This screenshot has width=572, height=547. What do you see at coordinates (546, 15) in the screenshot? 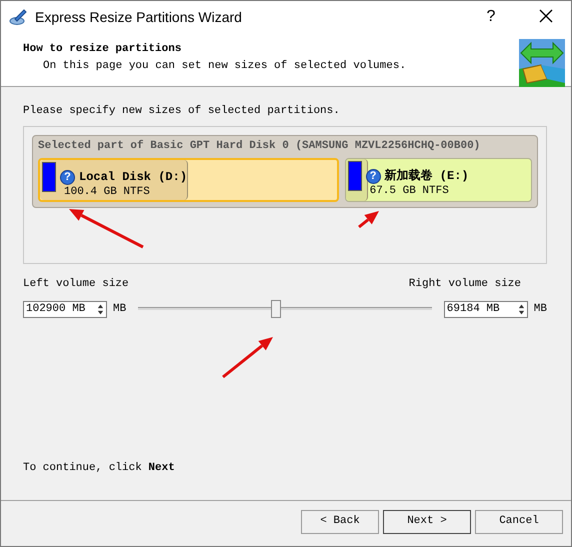
I see `close-icon` at bounding box center [546, 15].